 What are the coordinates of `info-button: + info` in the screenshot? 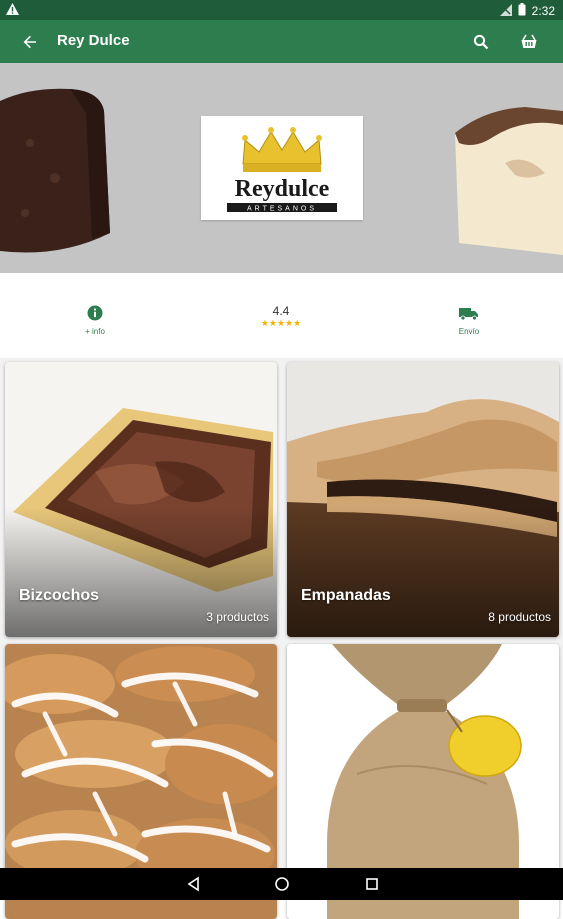 It's located at (95, 320).